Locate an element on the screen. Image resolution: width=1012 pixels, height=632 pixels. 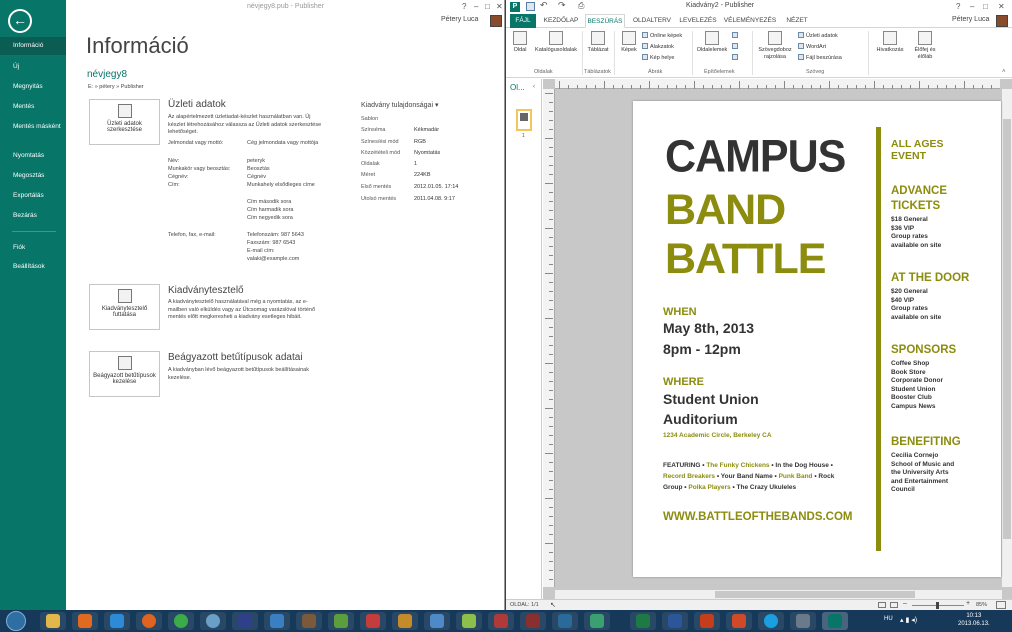
pictures-button: Képek is located at coordinates (629, 42).